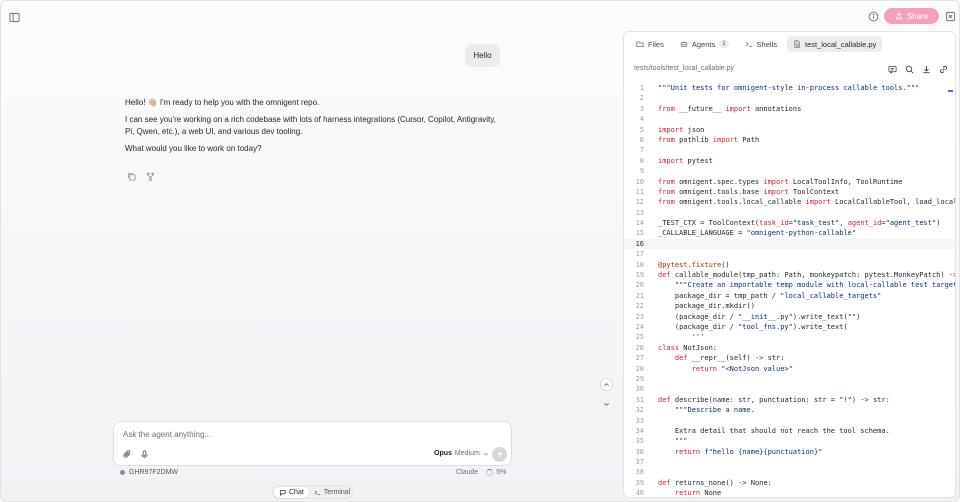 This screenshot has width=960, height=502. What do you see at coordinates (312, 443) in the screenshot?
I see `message-composer: Ask the agent anything... Opus Medium` at bounding box center [312, 443].